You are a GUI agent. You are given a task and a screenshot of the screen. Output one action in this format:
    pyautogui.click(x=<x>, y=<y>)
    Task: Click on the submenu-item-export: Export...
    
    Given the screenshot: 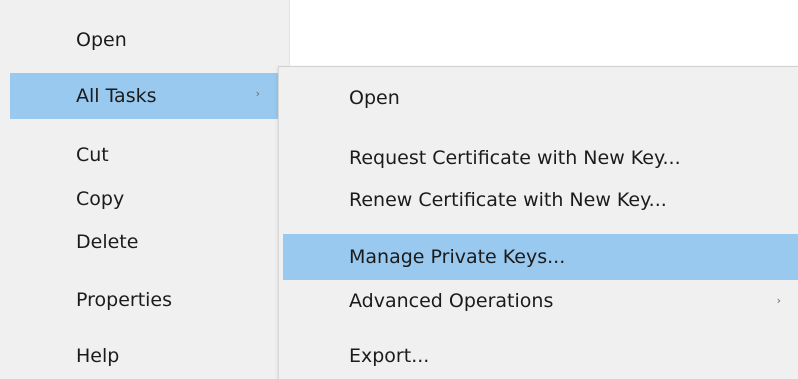 What is the action you would take?
    pyautogui.click(x=540, y=356)
    